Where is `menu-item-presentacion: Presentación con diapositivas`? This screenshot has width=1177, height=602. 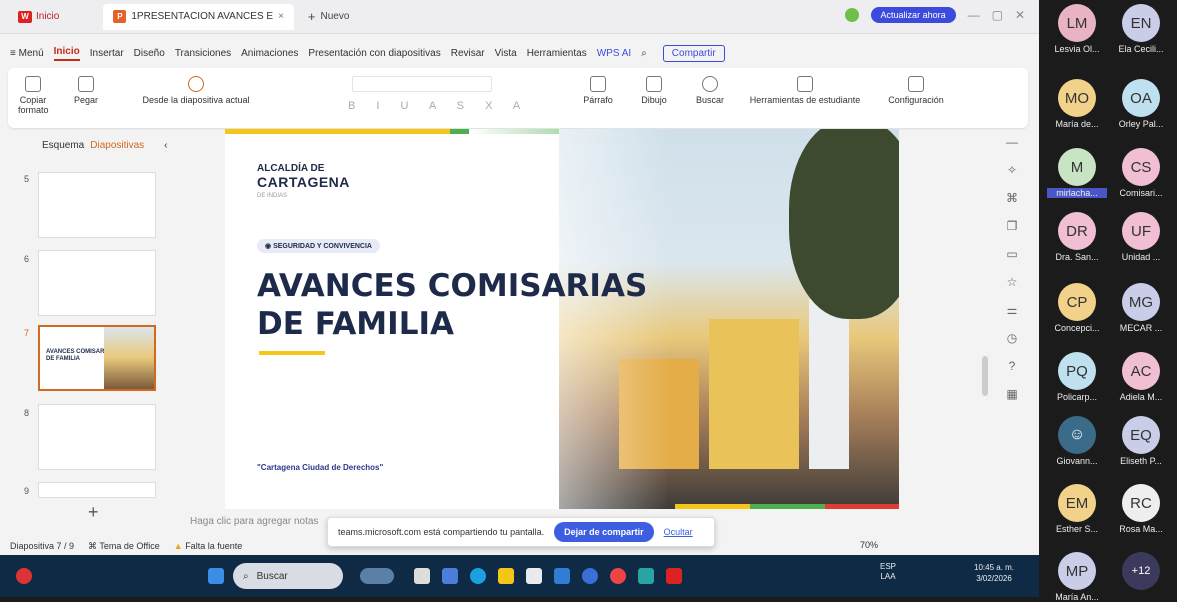
menu-item-presentacion: Presentación con diapositivas is located at coordinates (374, 53).